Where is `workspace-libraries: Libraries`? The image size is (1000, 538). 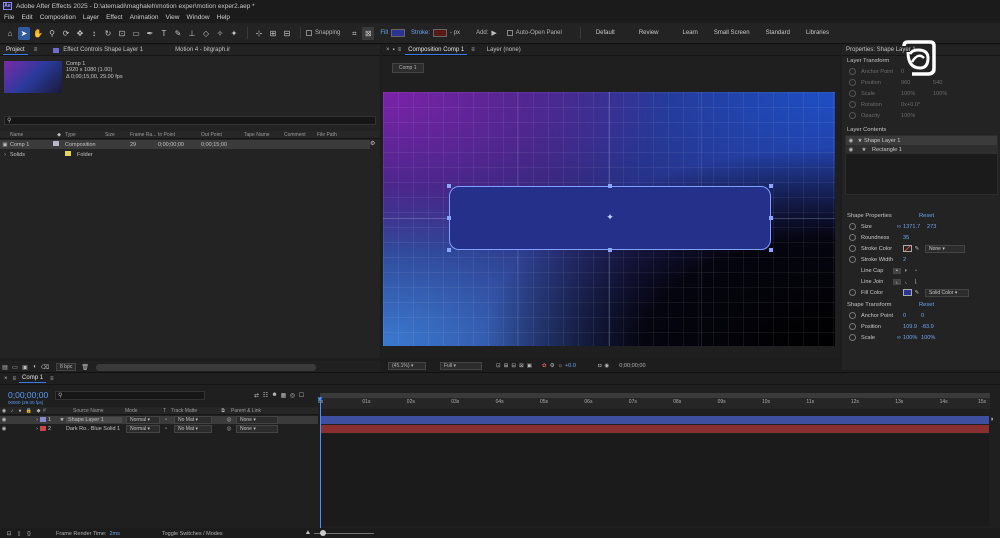 workspace-libraries: Libraries is located at coordinates (817, 33).